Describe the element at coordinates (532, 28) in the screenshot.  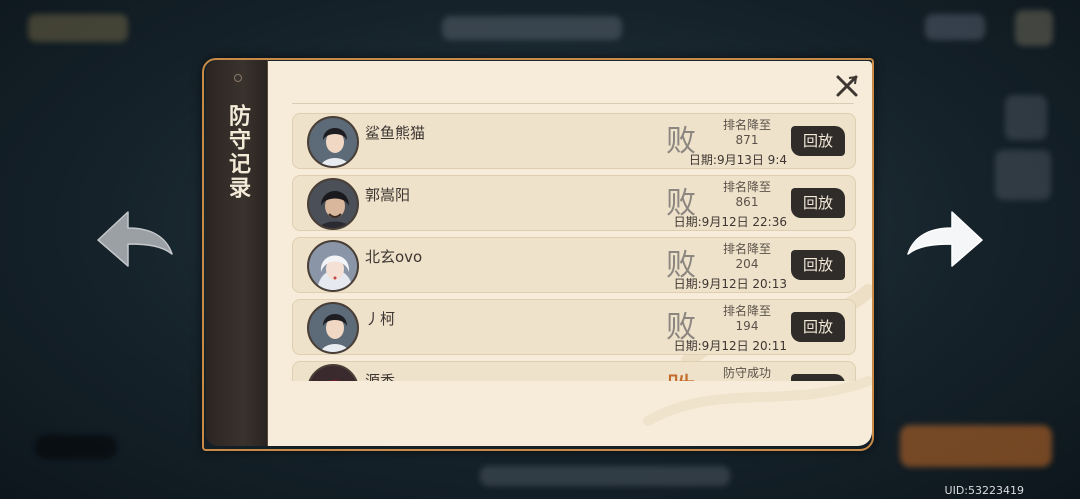
I see `background-hud-top-center` at that location.